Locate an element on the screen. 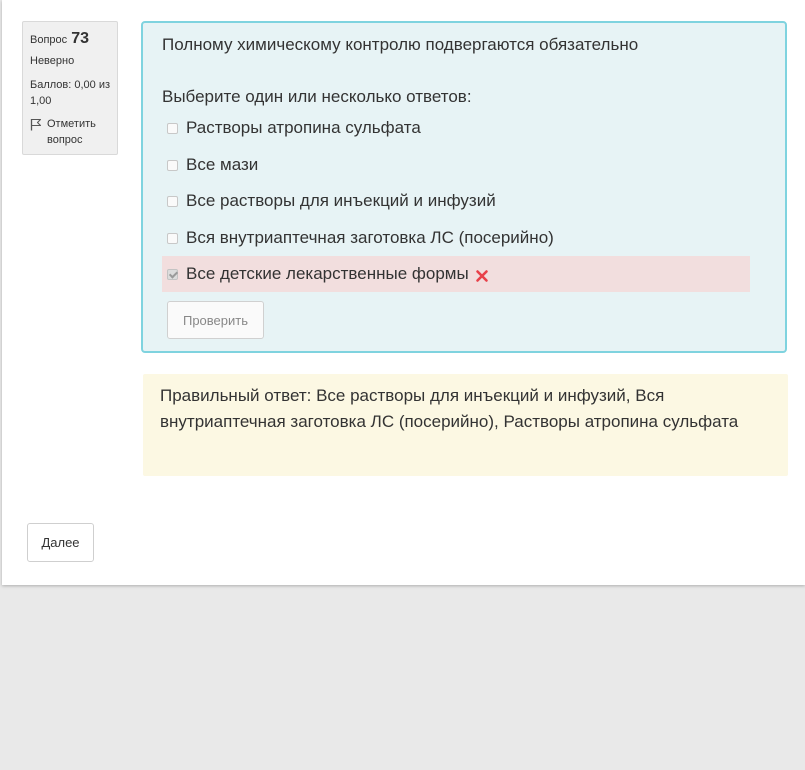 The height and width of the screenshot is (770, 805). answer-option-2: Все мази is located at coordinates (456, 165).